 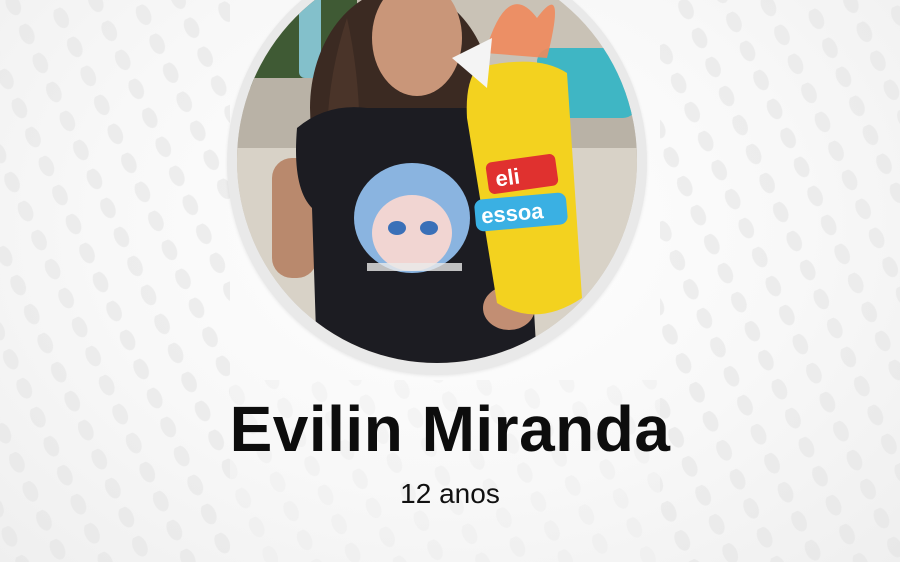 What do you see at coordinates (450, 429) in the screenshot?
I see `person-name: Evilin Miranda` at bounding box center [450, 429].